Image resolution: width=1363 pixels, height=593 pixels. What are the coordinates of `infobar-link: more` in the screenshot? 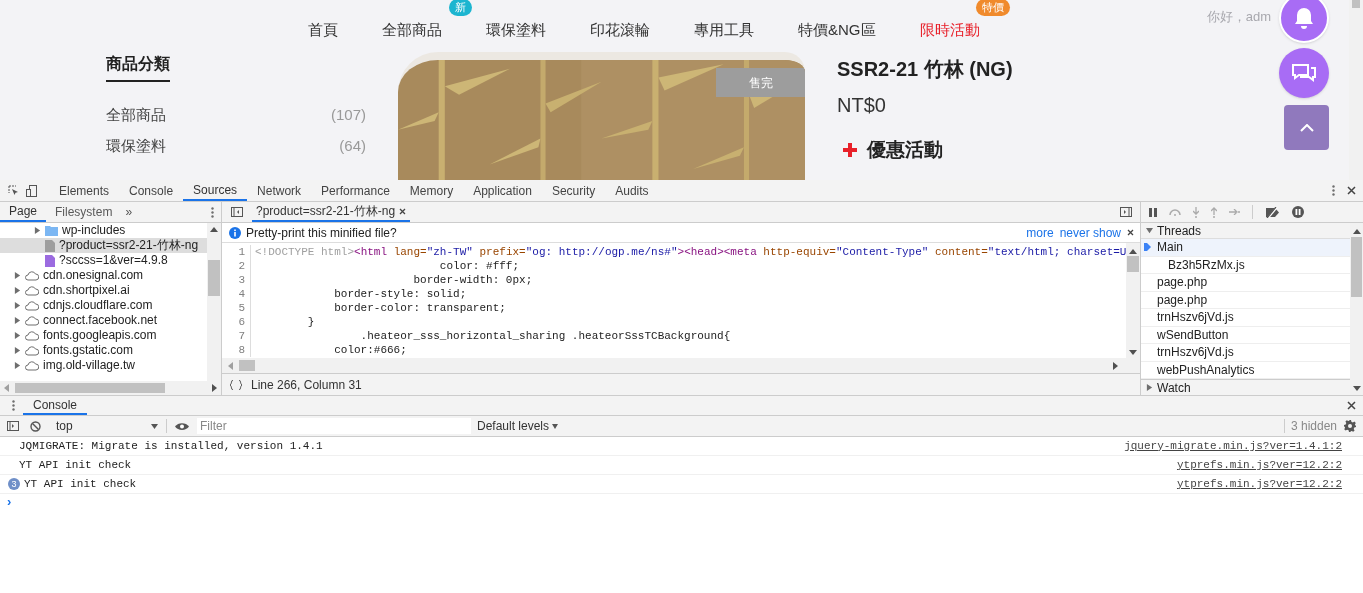 It's located at (1040, 232).